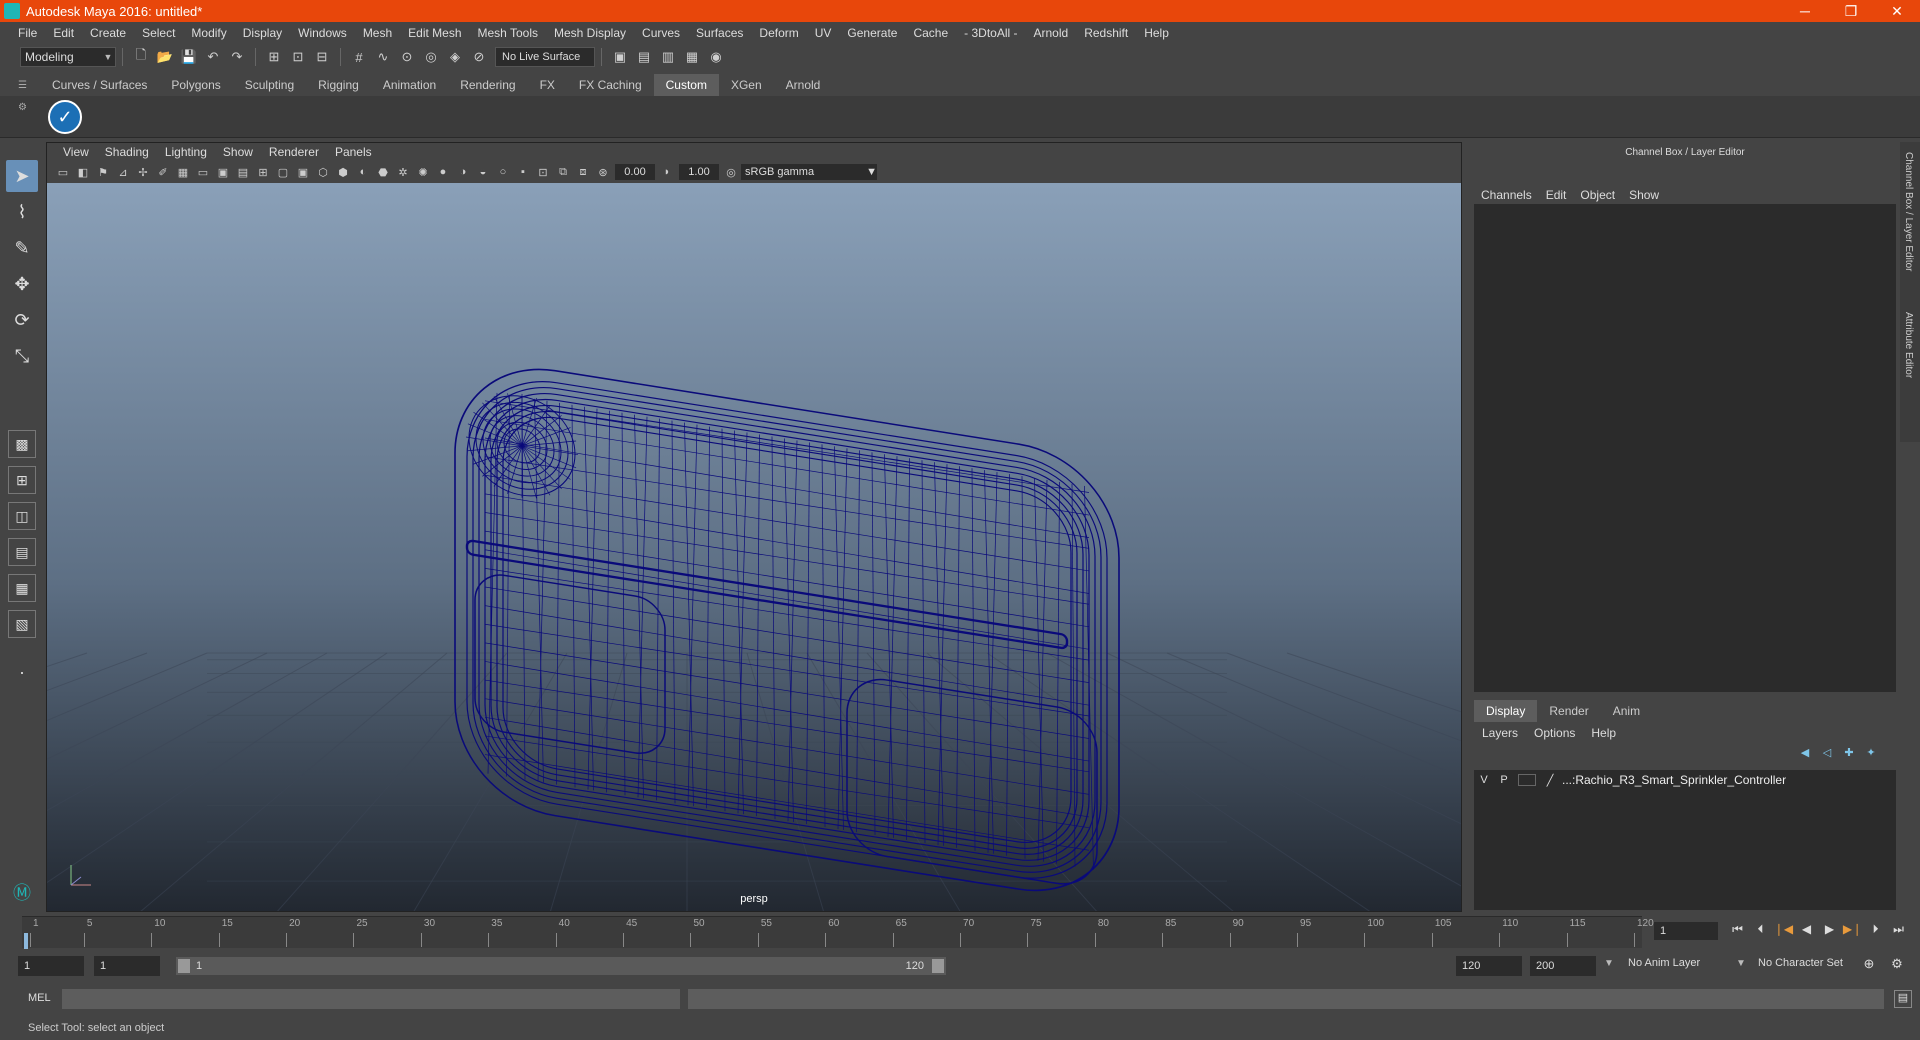 Image resolution: width=1920 pixels, height=1040 pixels. I want to click on auto-key-icon: ⊕, so click(1869, 965).